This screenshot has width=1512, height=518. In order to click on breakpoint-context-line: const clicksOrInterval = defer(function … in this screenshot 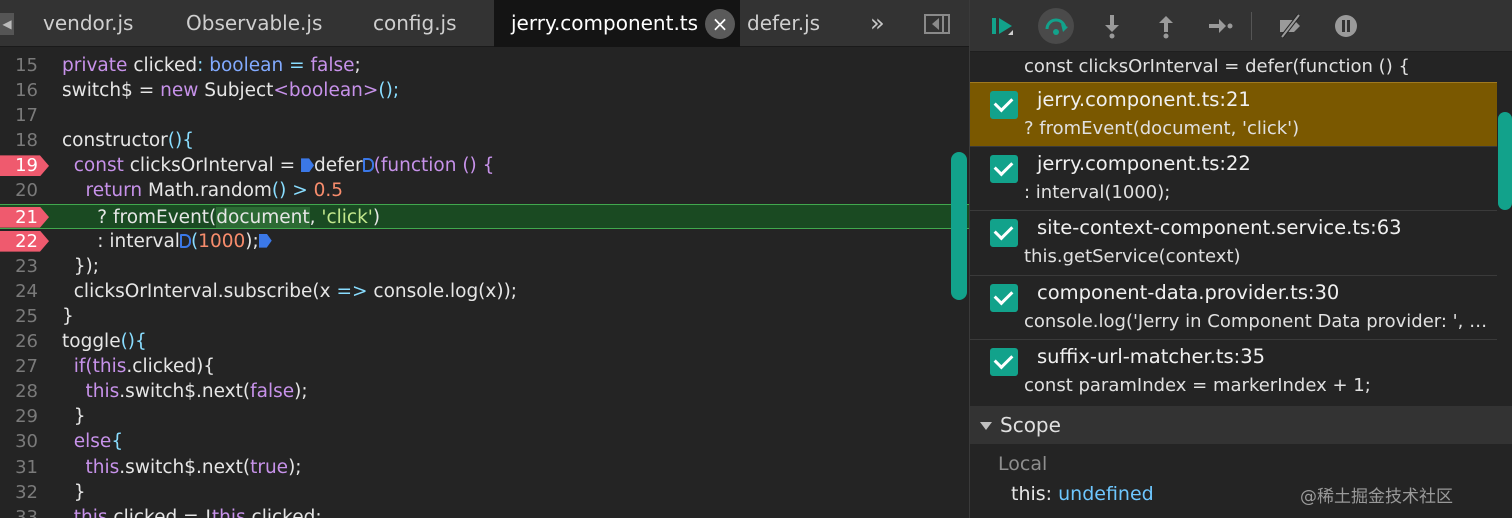, I will do `click(1217, 66)`.